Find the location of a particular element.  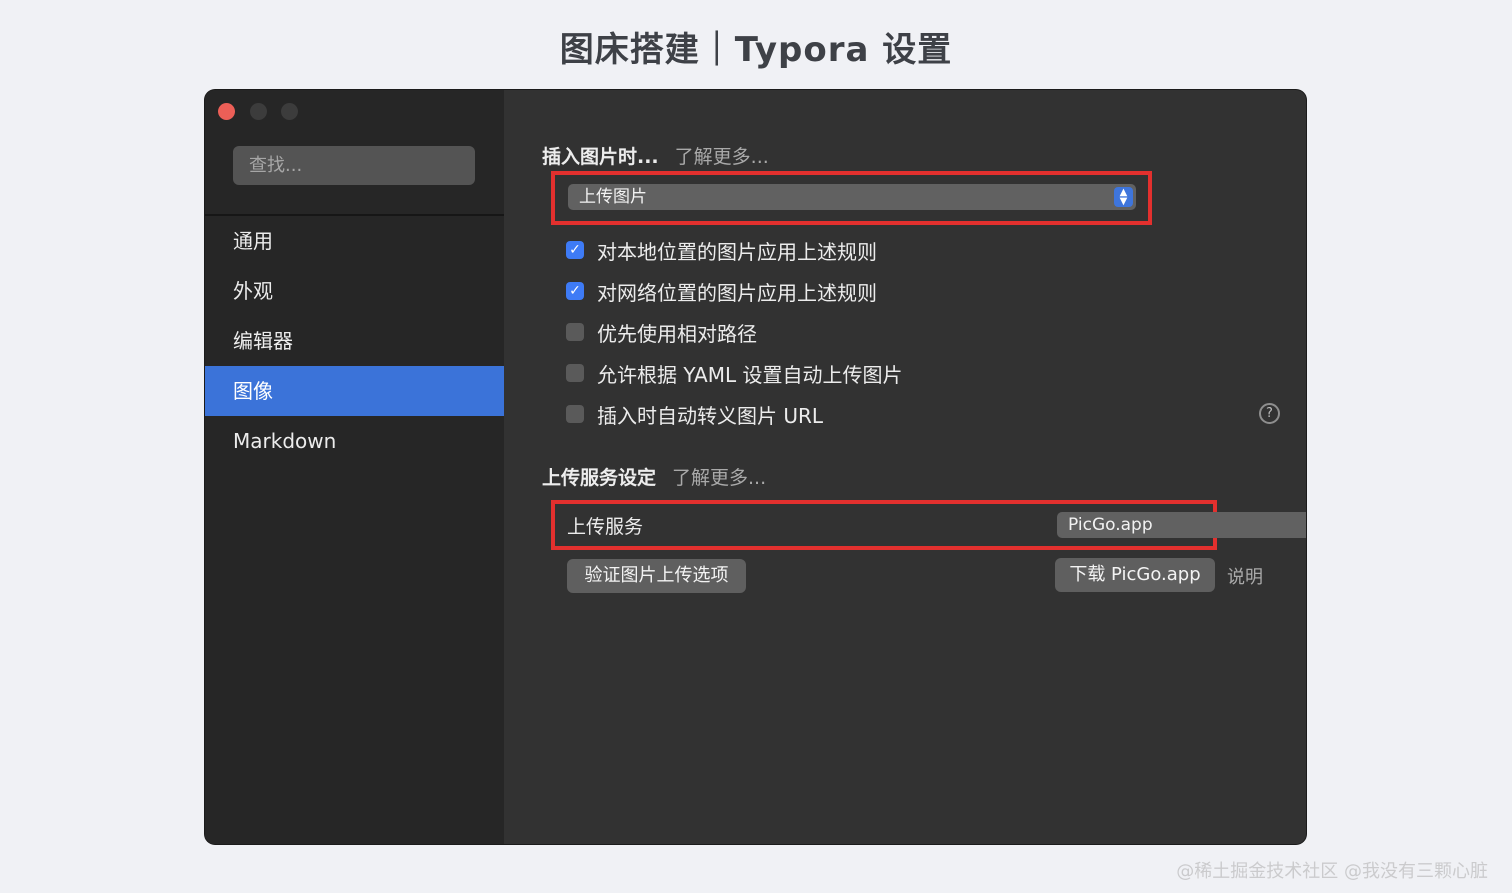

minimize-window-button is located at coordinates (258, 111).